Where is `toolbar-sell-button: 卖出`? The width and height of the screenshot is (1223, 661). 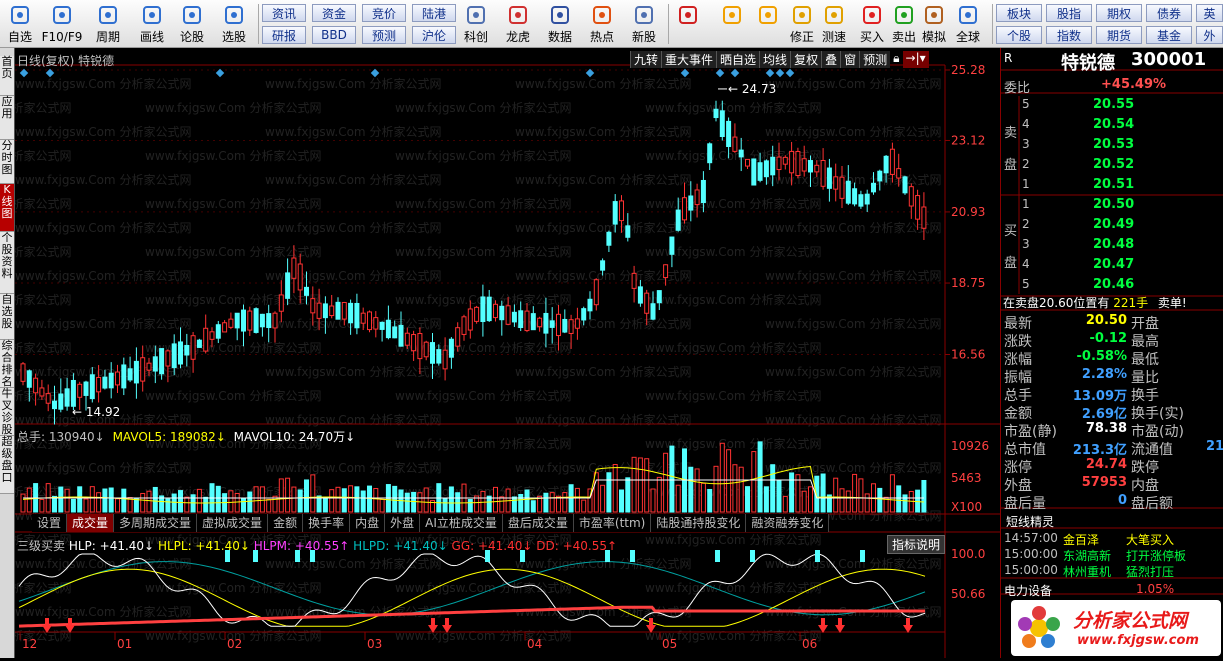 toolbar-sell-button: 卖出 is located at coordinates (904, 24).